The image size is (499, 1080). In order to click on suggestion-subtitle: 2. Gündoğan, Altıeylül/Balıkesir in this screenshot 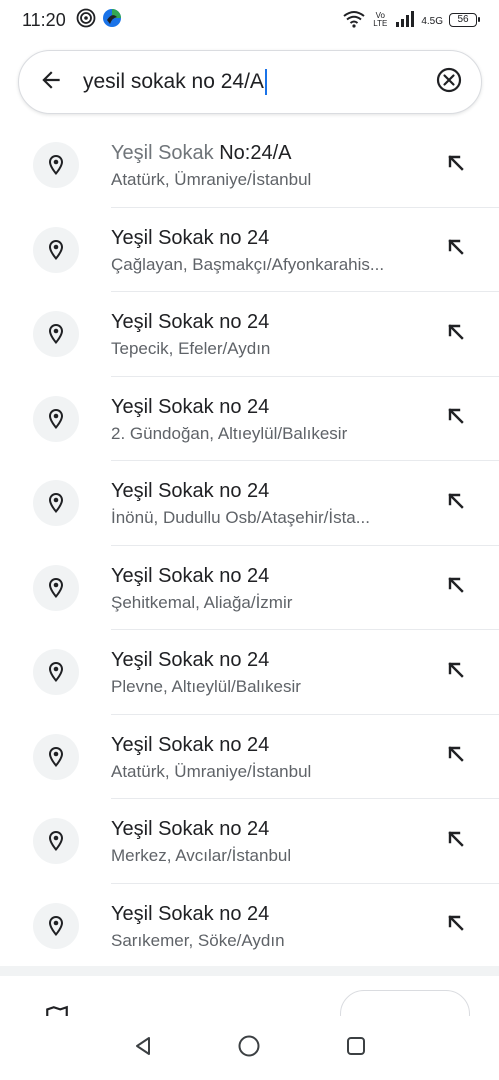, I will do `click(229, 433)`.